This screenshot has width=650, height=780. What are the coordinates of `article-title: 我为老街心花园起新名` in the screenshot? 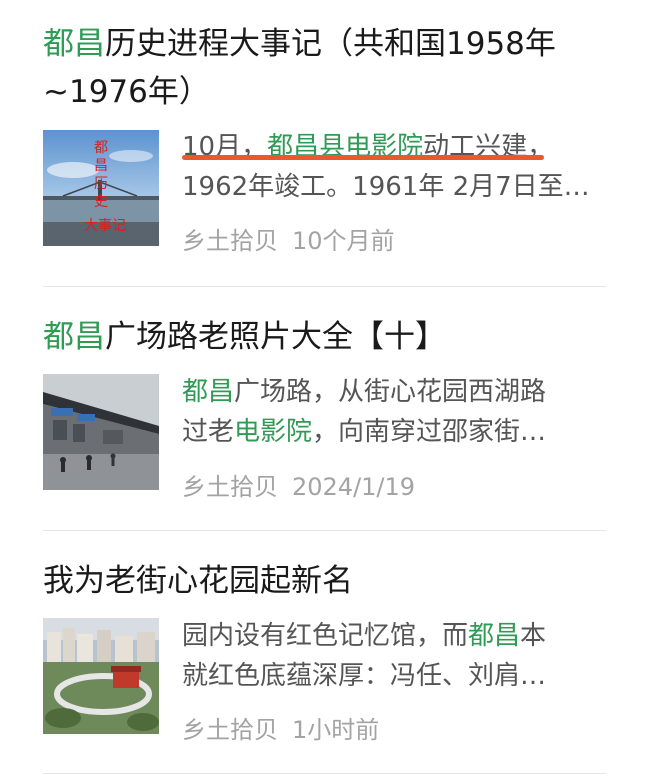 It's located at (333, 581).